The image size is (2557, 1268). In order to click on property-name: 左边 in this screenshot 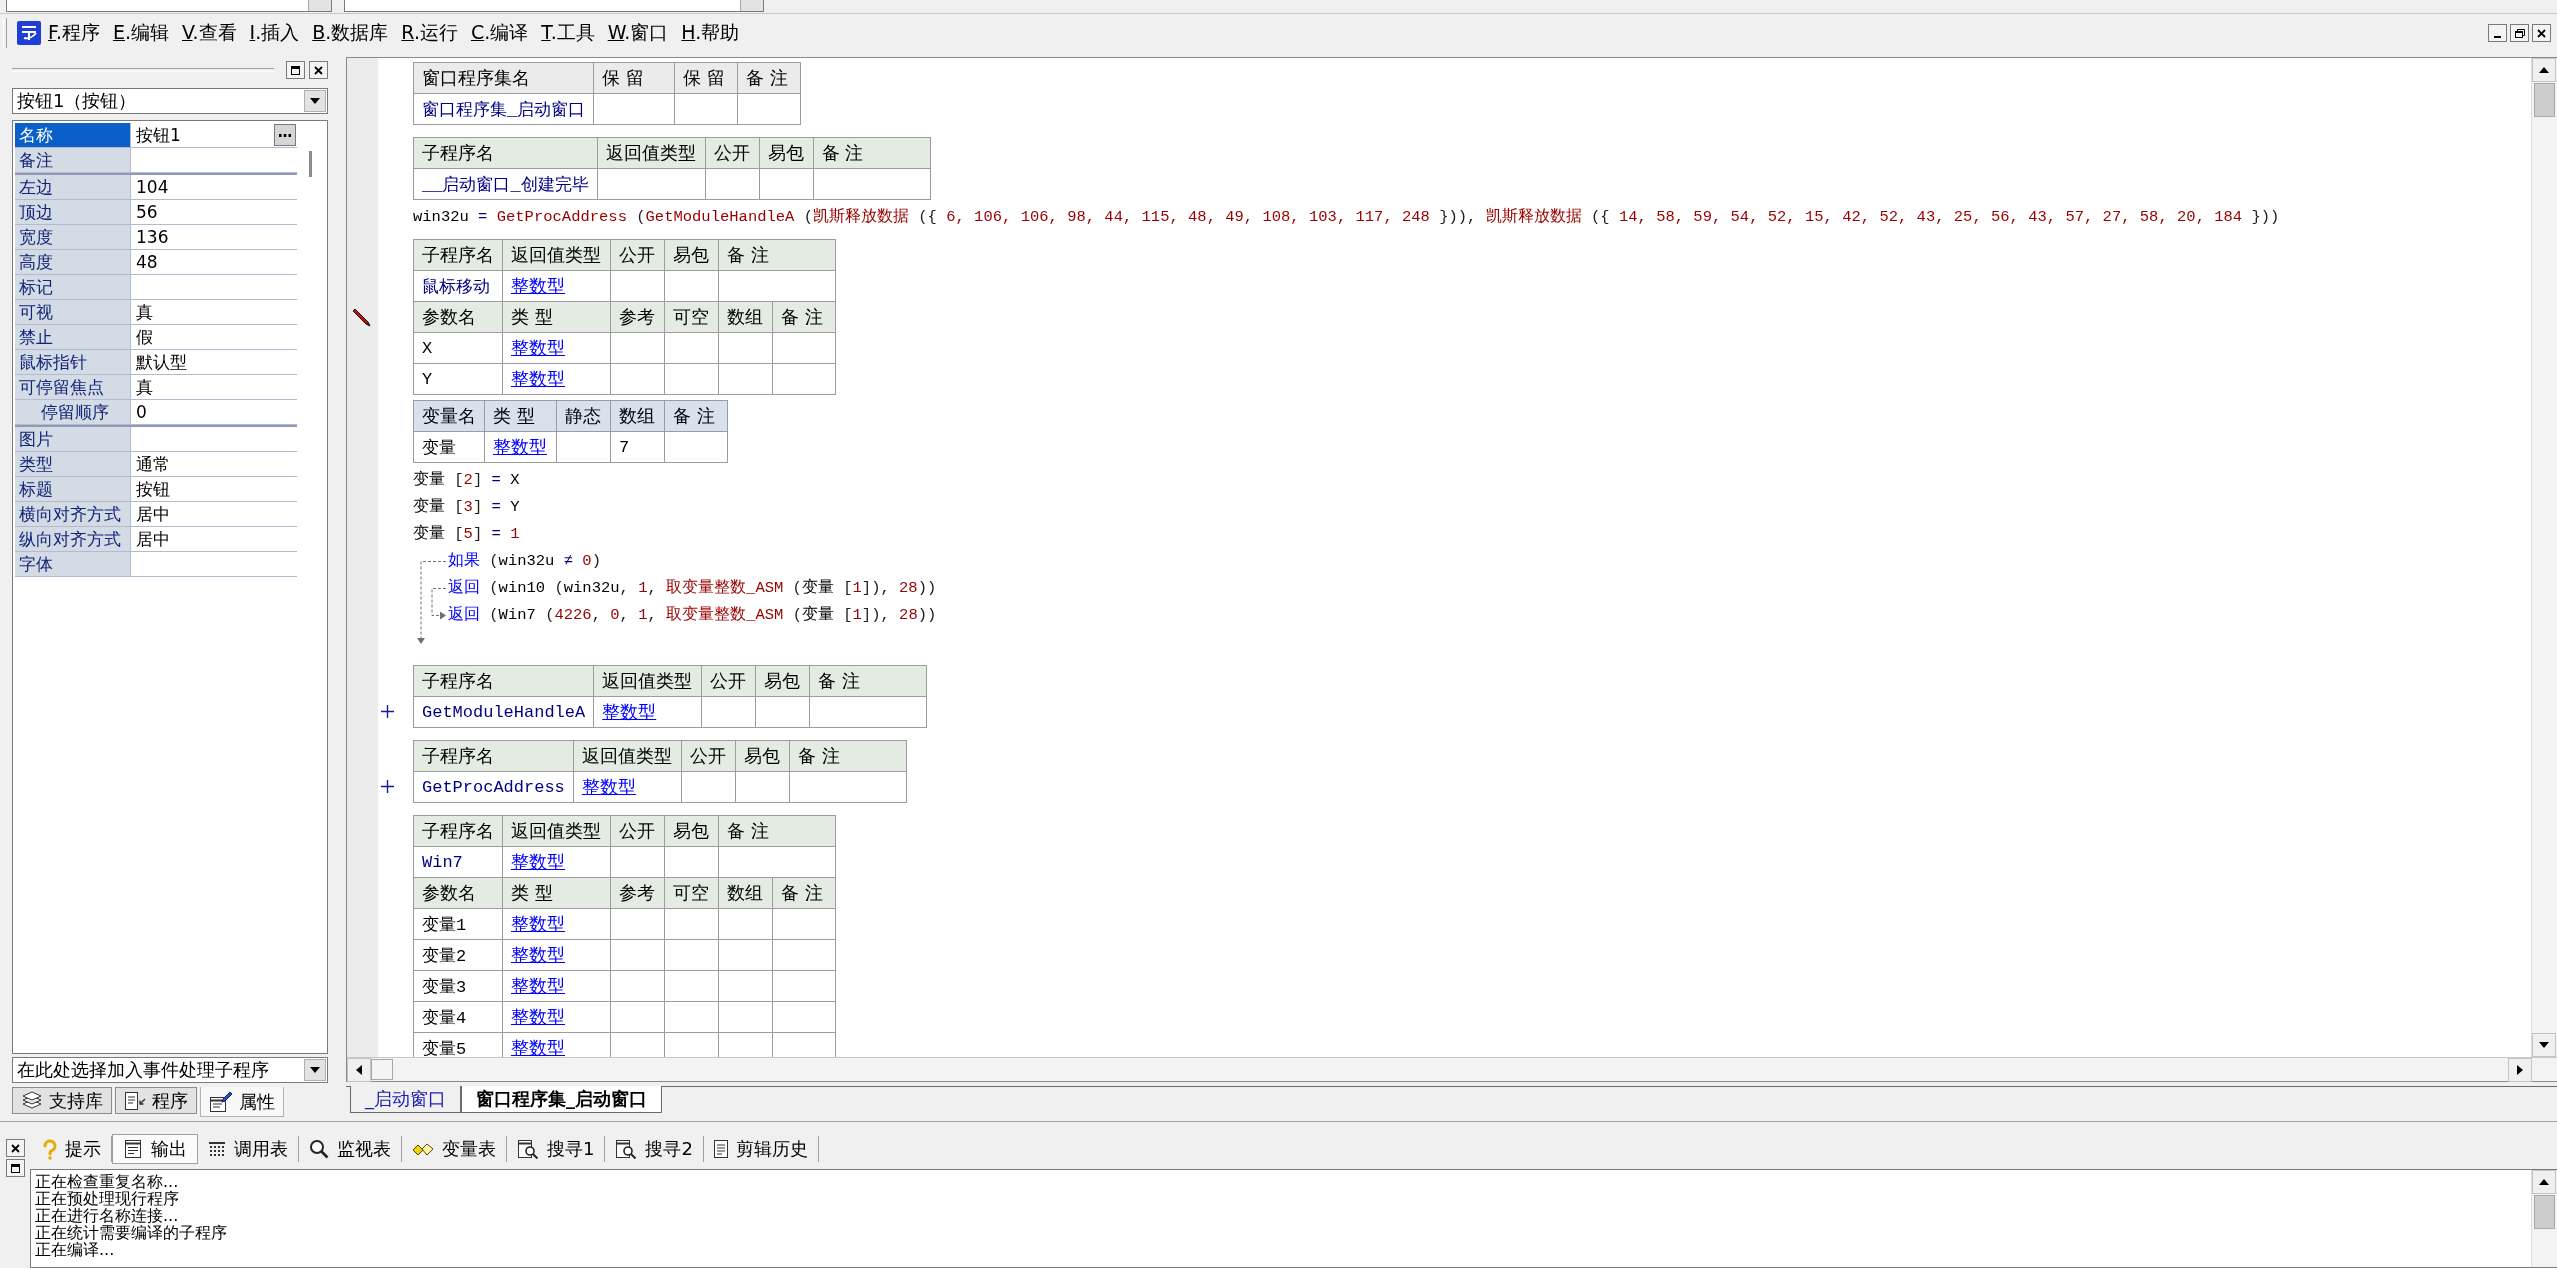, I will do `click(72, 187)`.